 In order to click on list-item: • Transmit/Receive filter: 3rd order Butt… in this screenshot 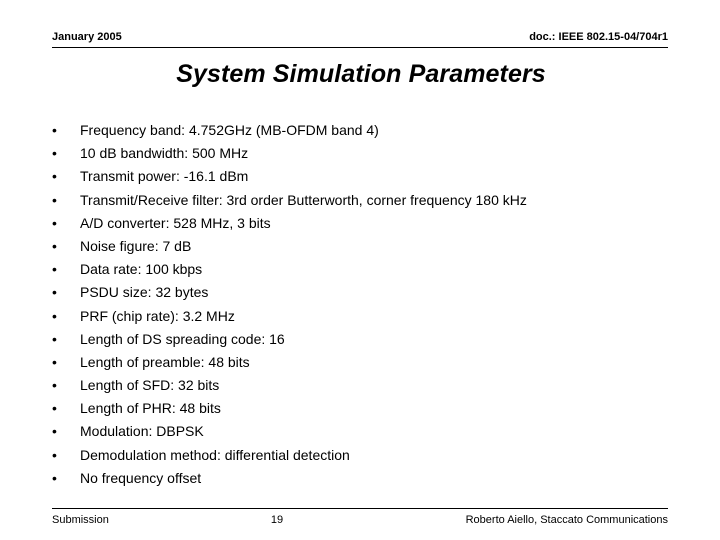, I will do `click(352, 200)`.